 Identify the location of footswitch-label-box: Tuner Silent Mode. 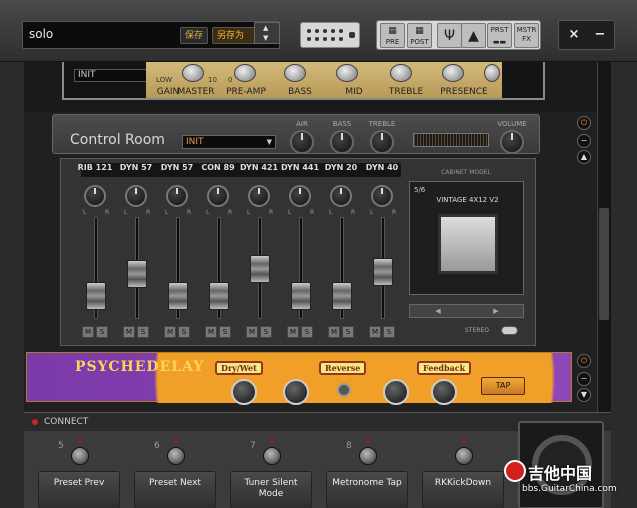
(271, 489).